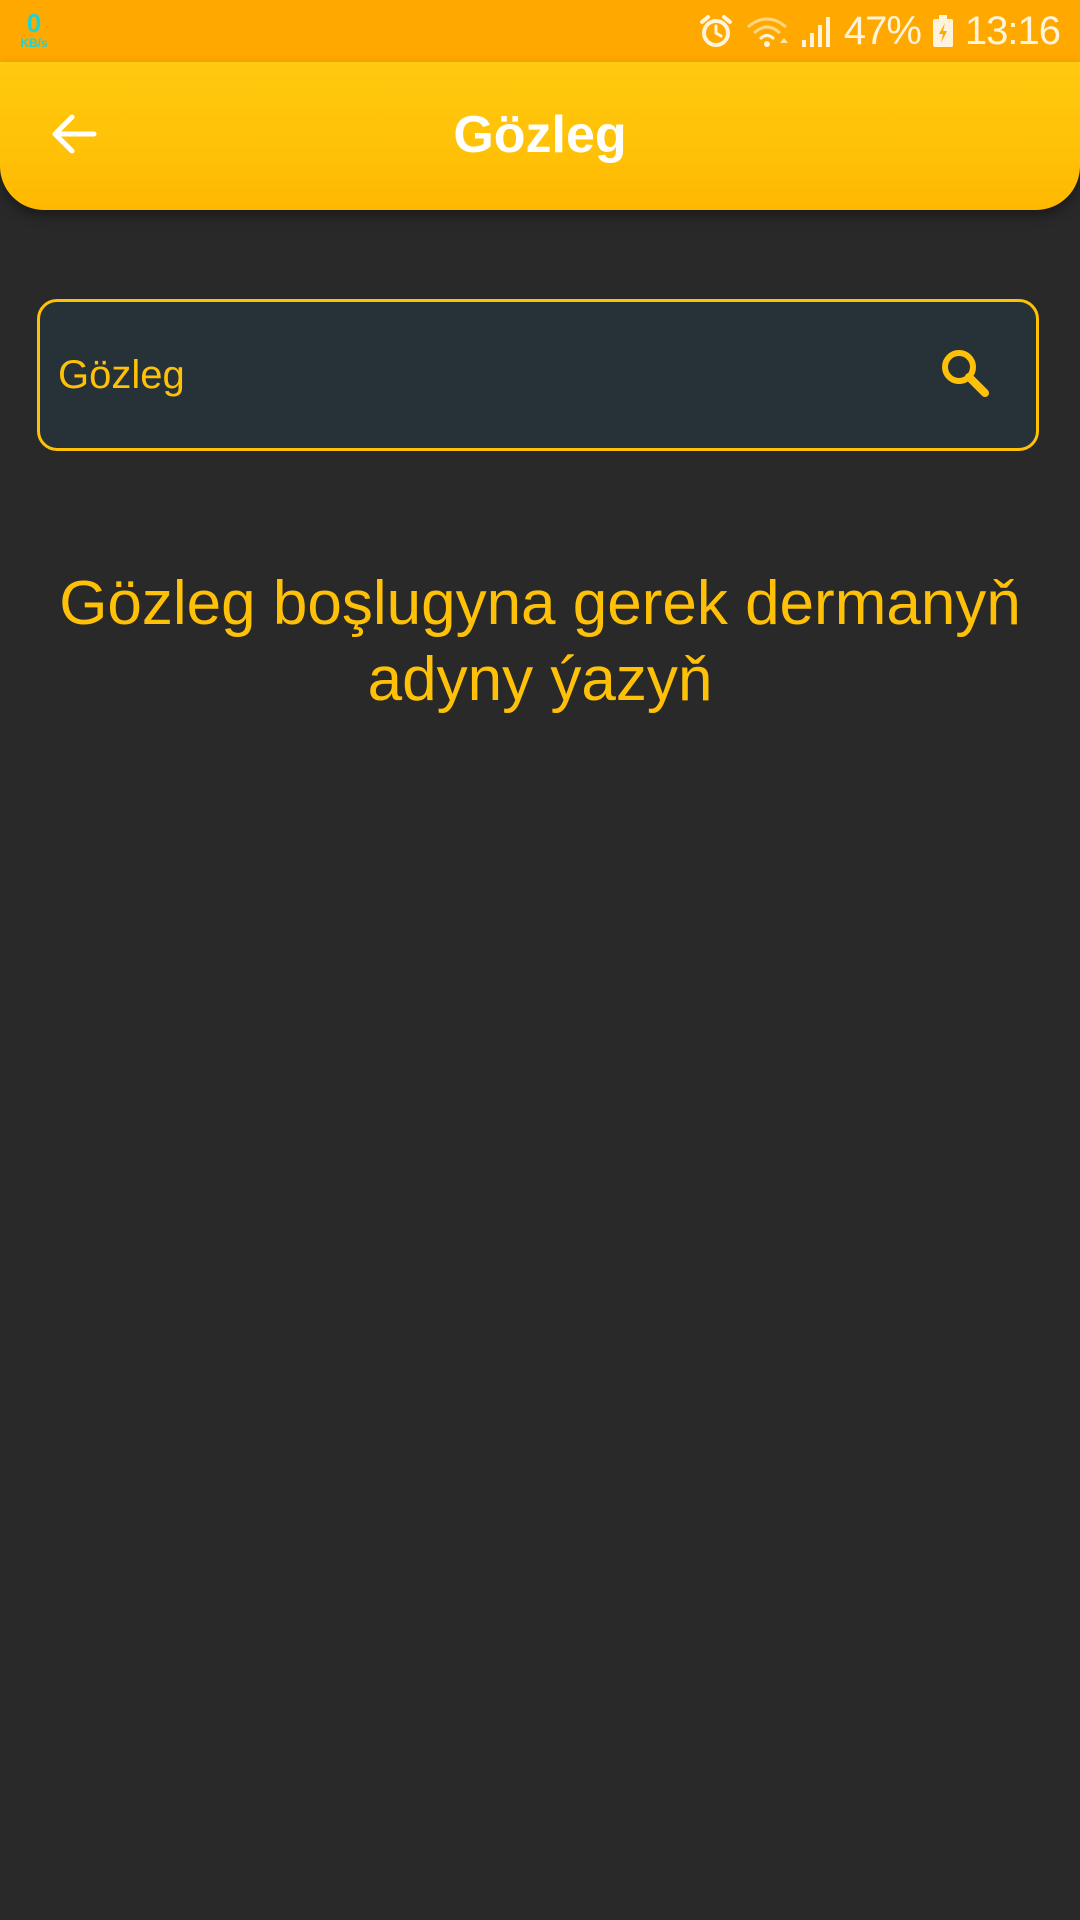  I want to click on search-field-container, so click(538, 375).